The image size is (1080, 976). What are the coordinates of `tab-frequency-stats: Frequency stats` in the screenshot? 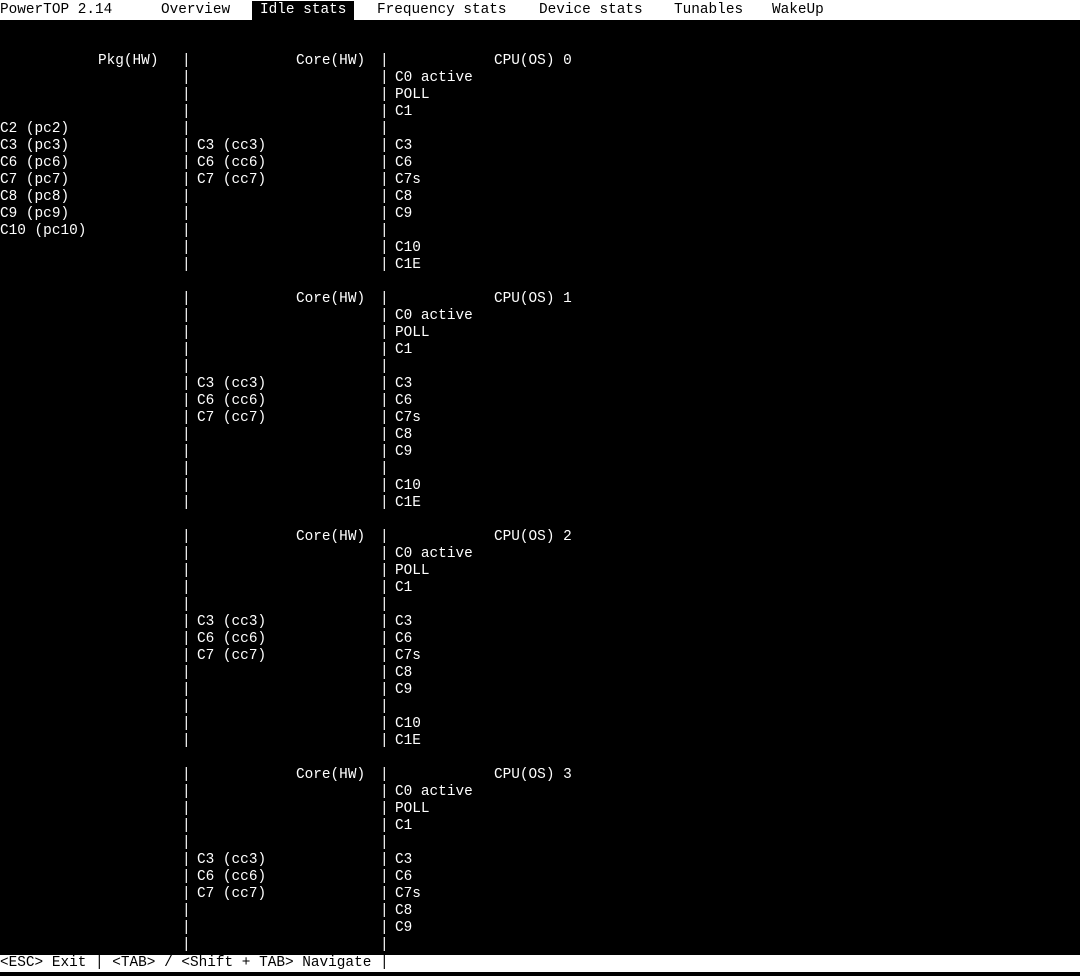 It's located at (442, 10).